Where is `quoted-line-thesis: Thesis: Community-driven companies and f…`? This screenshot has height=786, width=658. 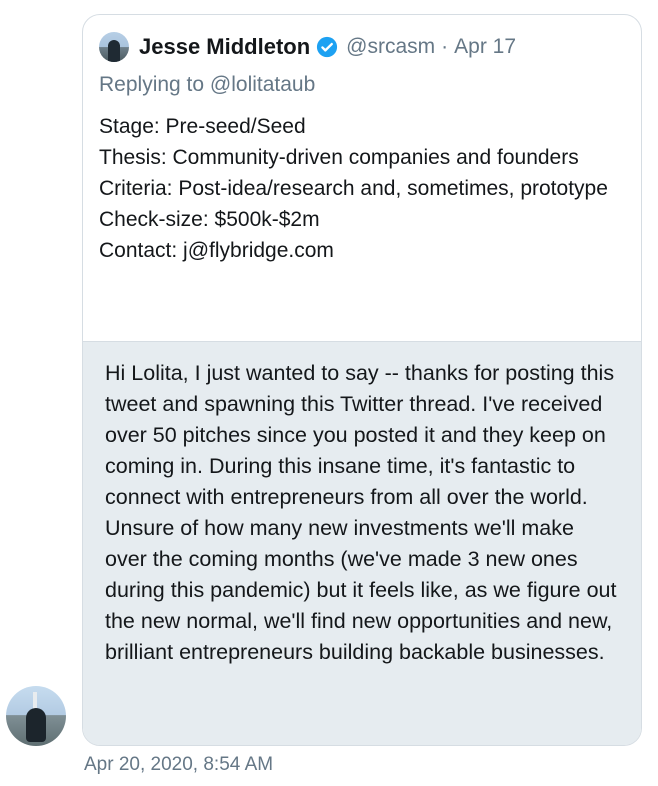 quoted-line-thesis: Thesis: Community-driven companies and f… is located at coordinates (339, 157).